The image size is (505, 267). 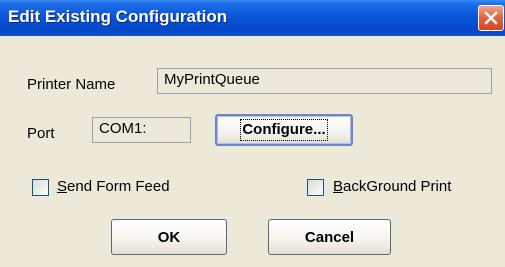 What do you see at coordinates (338, 186) in the screenshot?
I see `background-print-mnemonic: B` at bounding box center [338, 186].